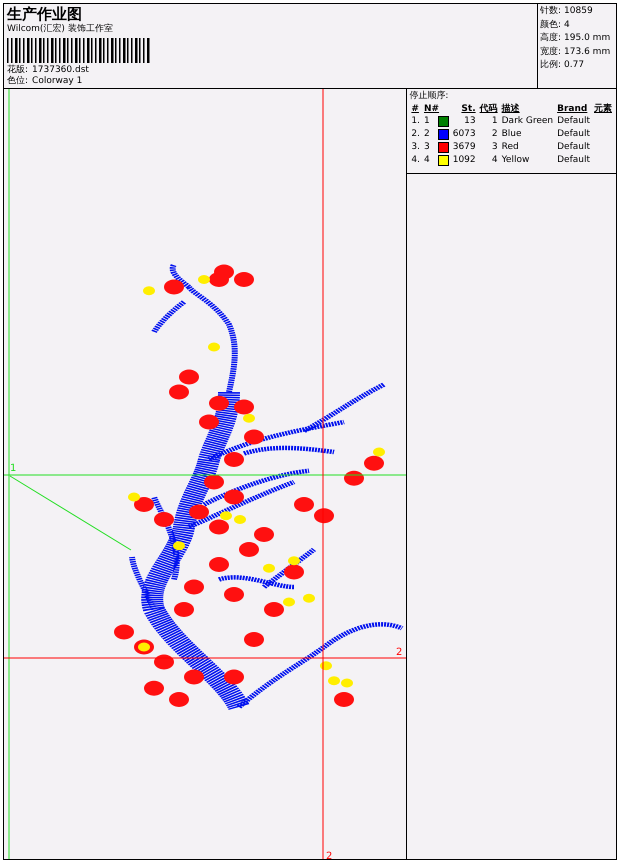  I want to click on stat-value: 10859, so click(578, 11).